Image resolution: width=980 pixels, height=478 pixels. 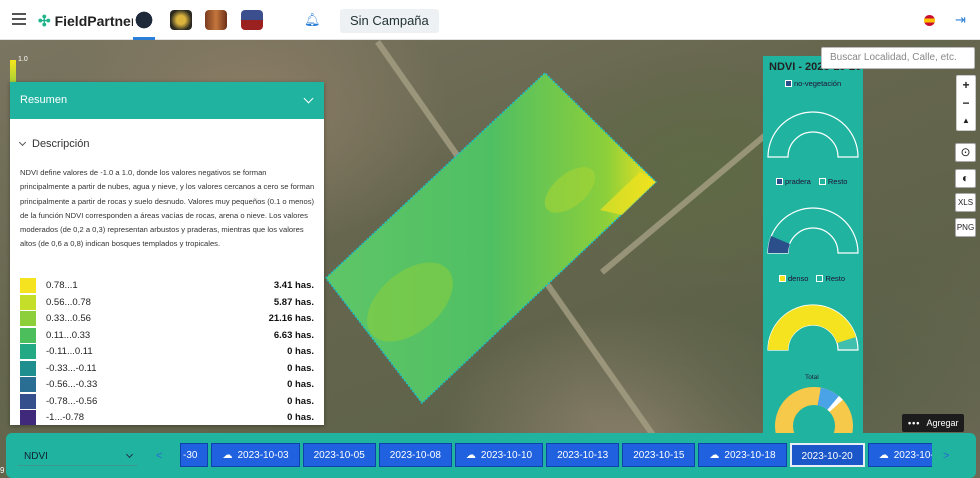 What do you see at coordinates (68, 335) in the screenshot?
I see `legend-range: 0.11...0.33` at bounding box center [68, 335].